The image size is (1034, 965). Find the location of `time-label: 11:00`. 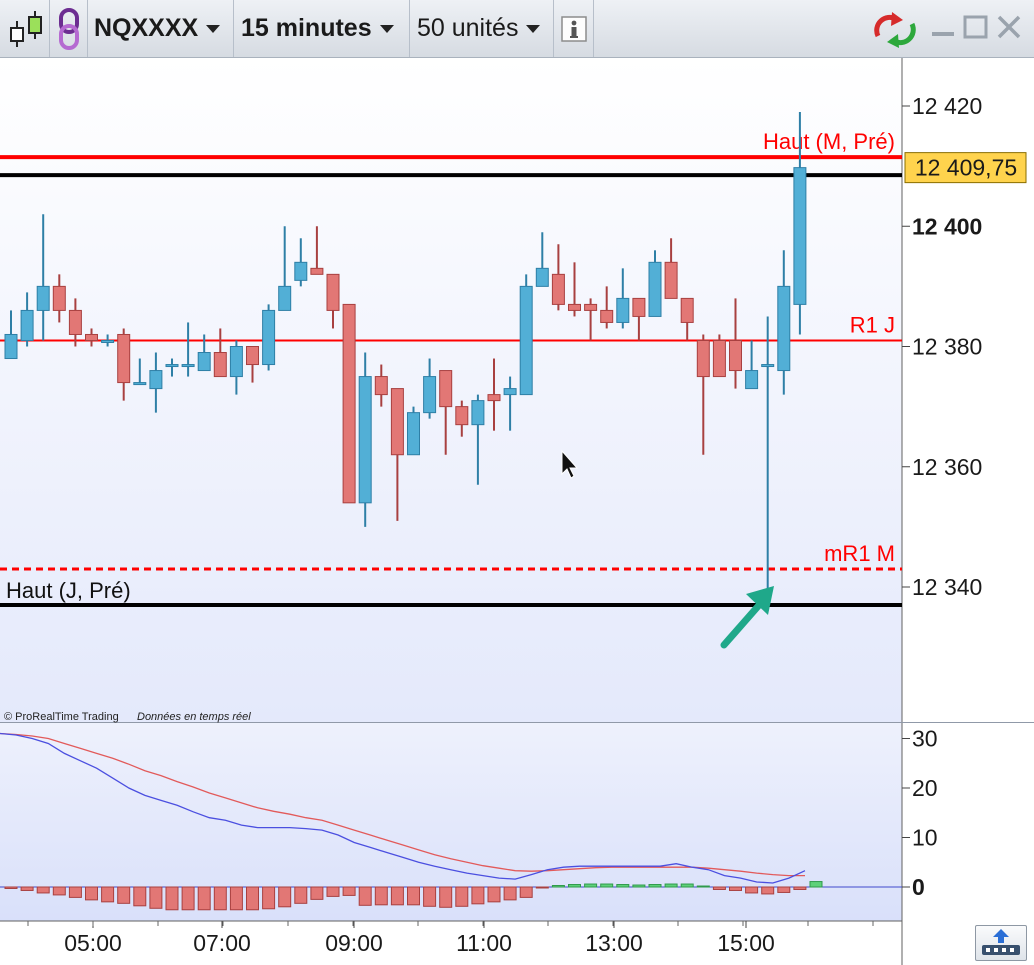

time-label: 11:00 is located at coordinates (484, 943).